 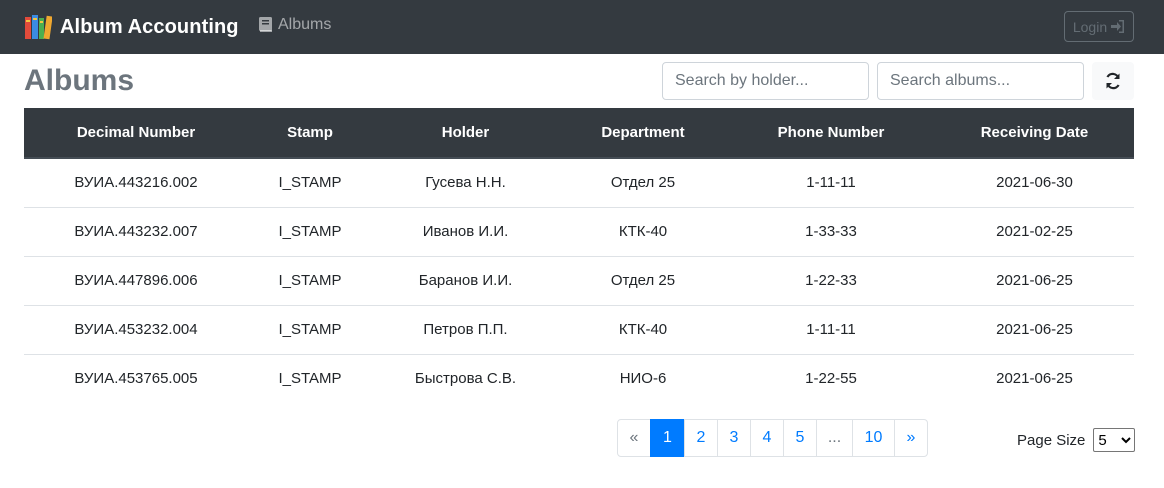 I want to click on page-button-1: 1, so click(x=667, y=438).